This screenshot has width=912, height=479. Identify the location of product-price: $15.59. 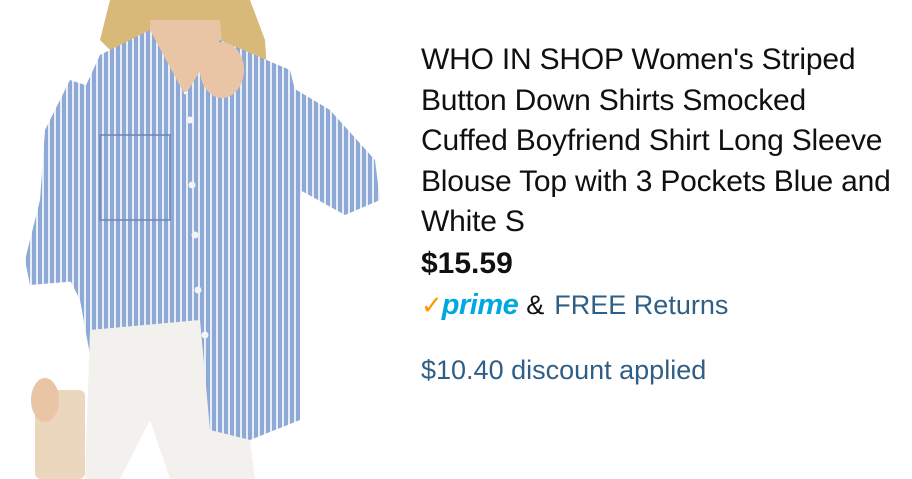
(467, 263).